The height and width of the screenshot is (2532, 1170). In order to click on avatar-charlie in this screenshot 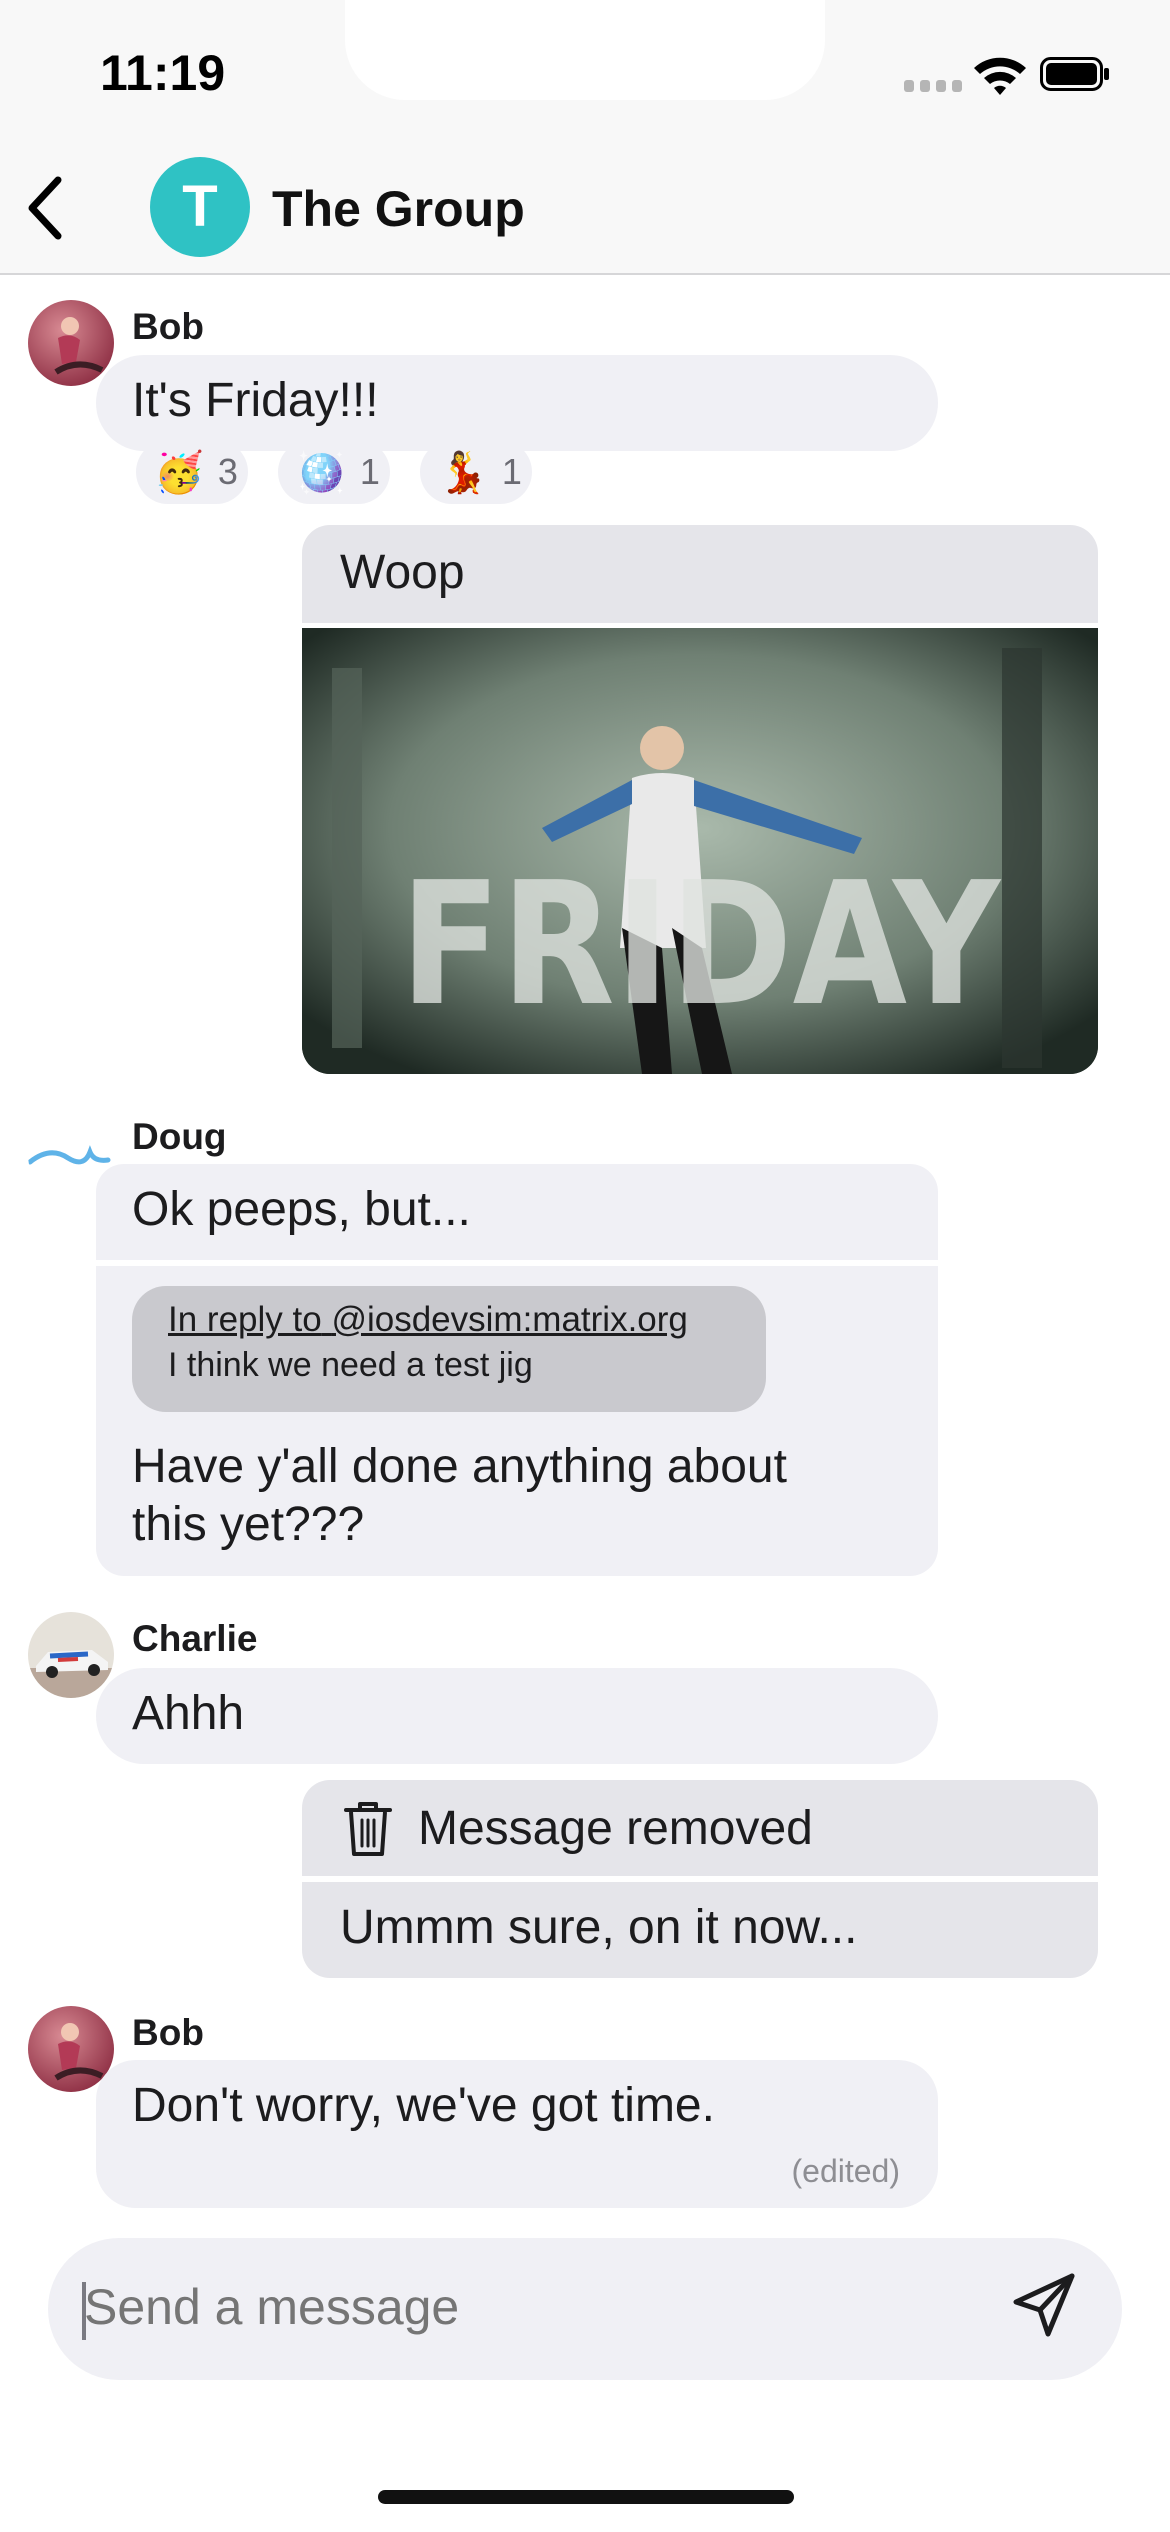, I will do `click(71, 1655)`.